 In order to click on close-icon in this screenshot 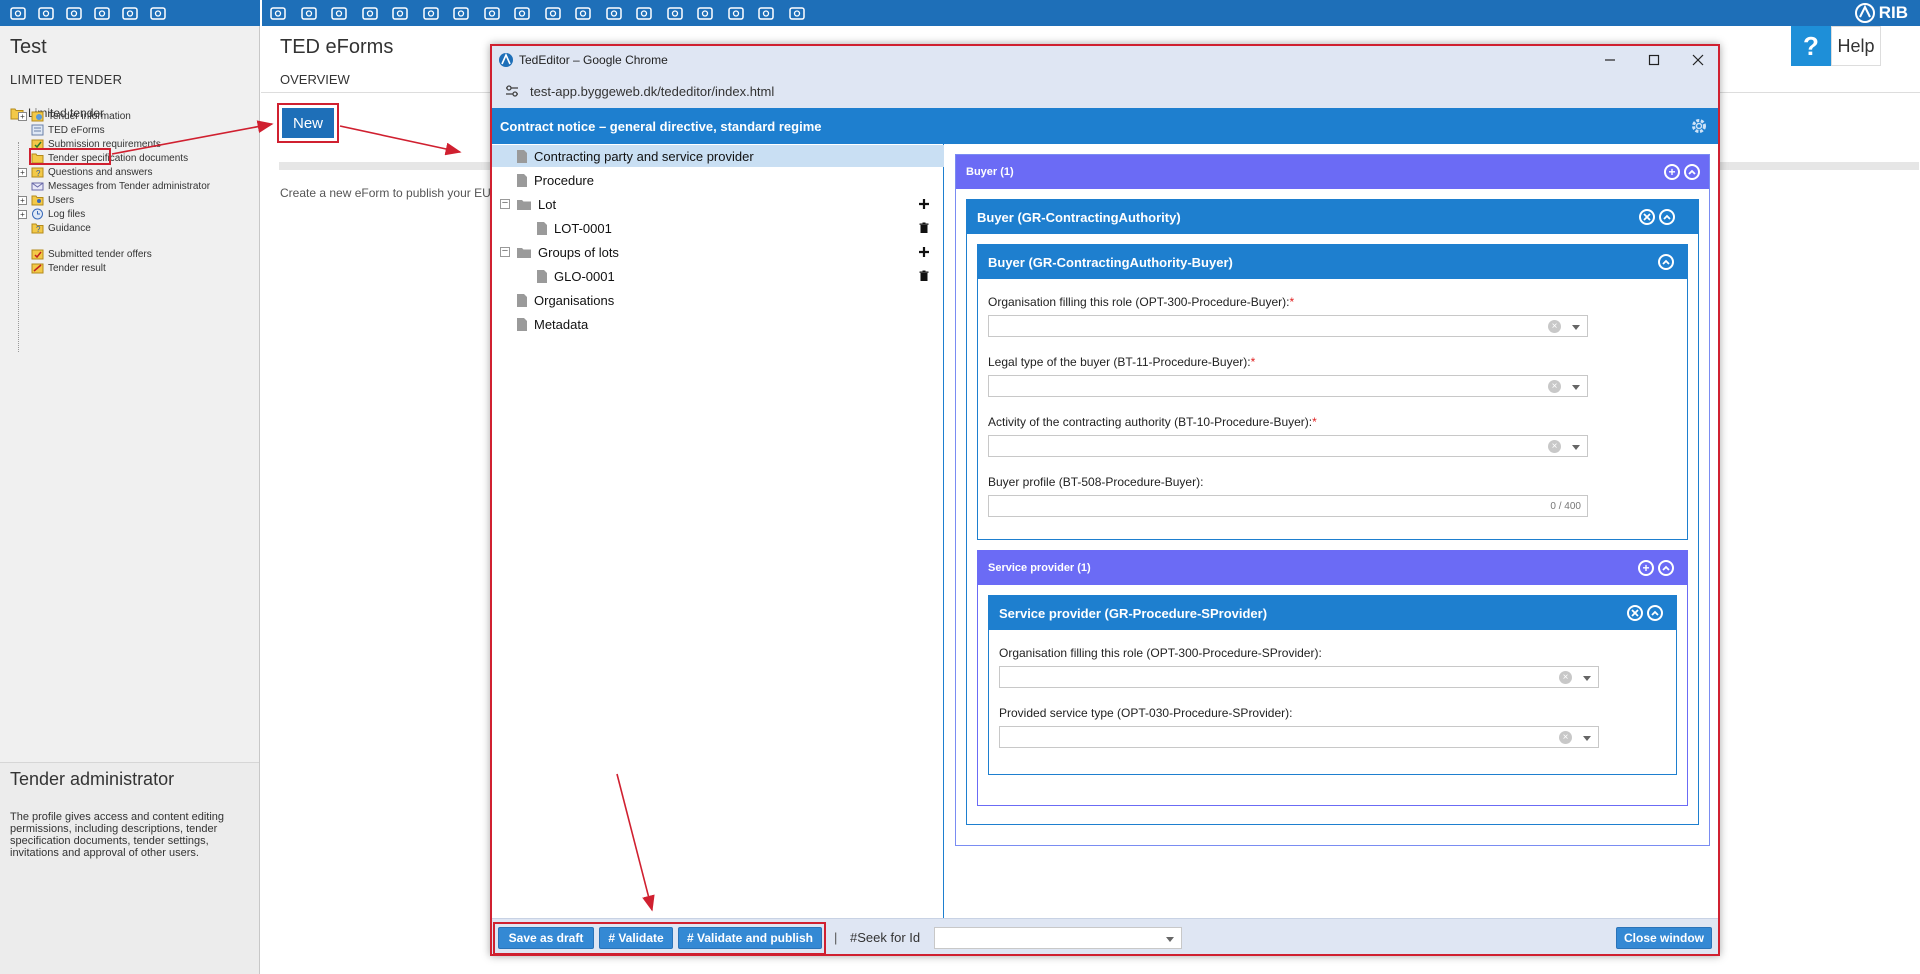, I will do `click(1635, 613)`.